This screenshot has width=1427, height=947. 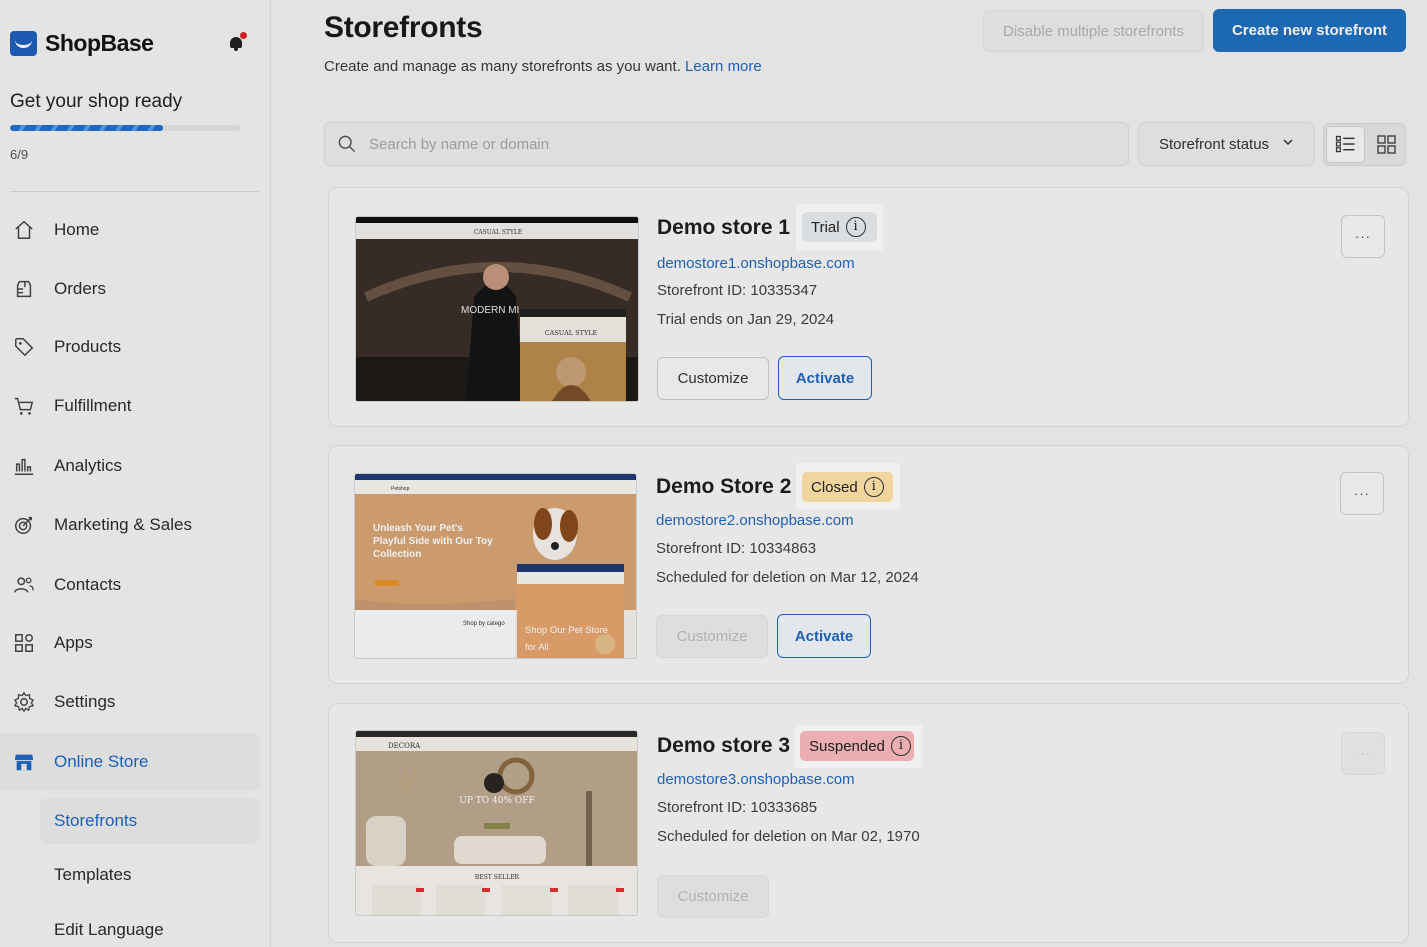 I want to click on sidebar-item-home: Home, so click(x=130, y=230).